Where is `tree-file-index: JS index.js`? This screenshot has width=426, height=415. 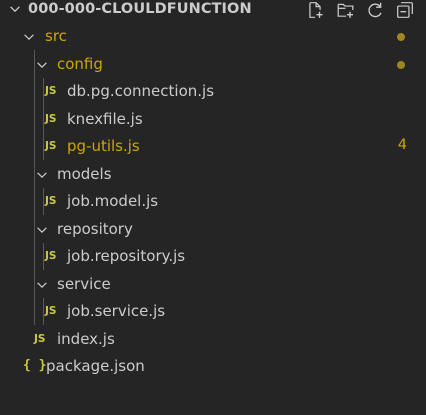 tree-file-index: JS index.js is located at coordinates (213, 340).